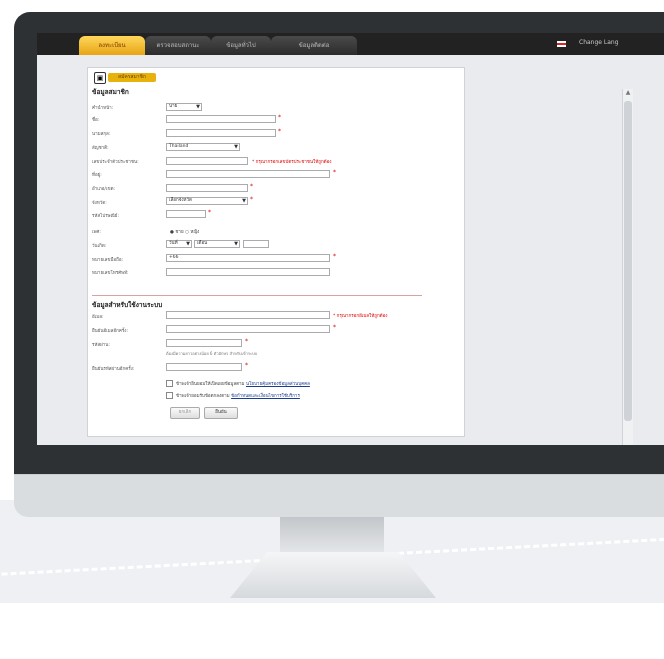  Describe the element at coordinates (100, 78) in the screenshot. I see `bus-icon: ▣` at that location.